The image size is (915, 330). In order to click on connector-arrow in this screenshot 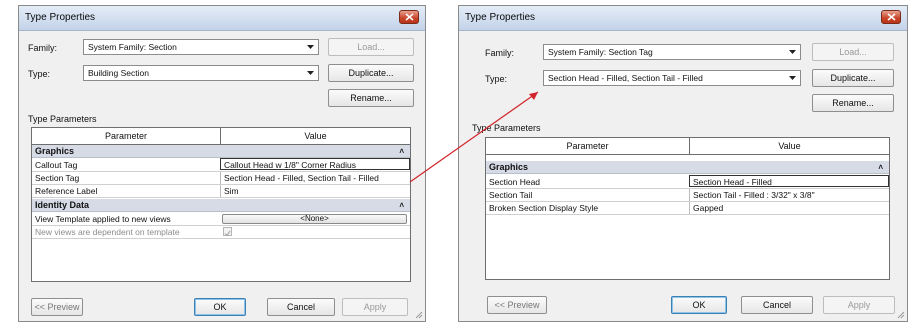, I will do `click(474, 137)`.